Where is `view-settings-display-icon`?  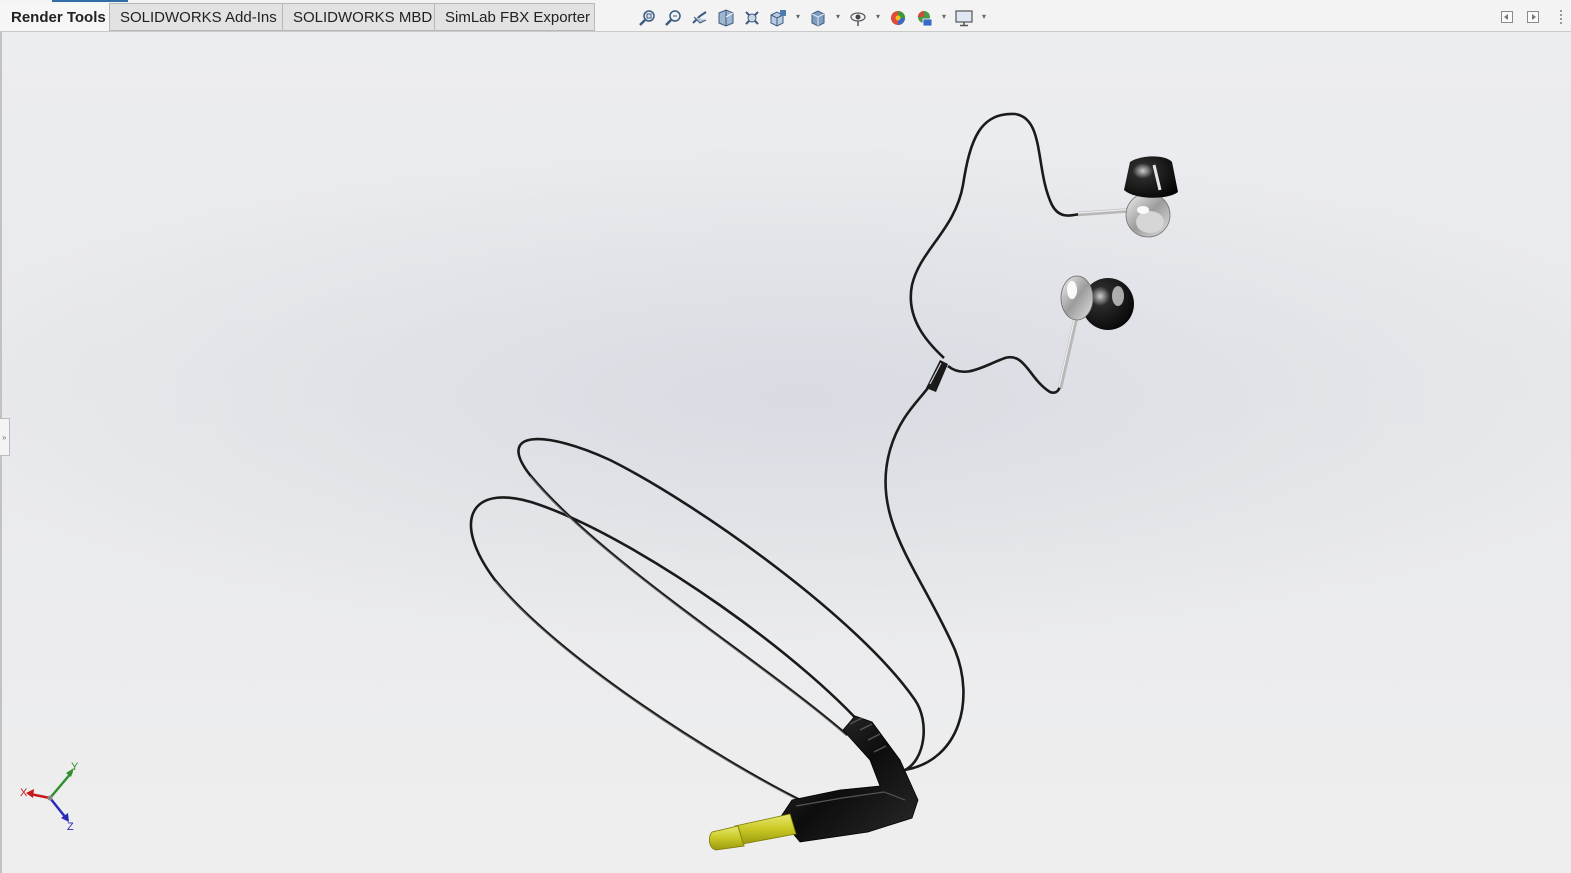 view-settings-display-icon is located at coordinates (964, 18).